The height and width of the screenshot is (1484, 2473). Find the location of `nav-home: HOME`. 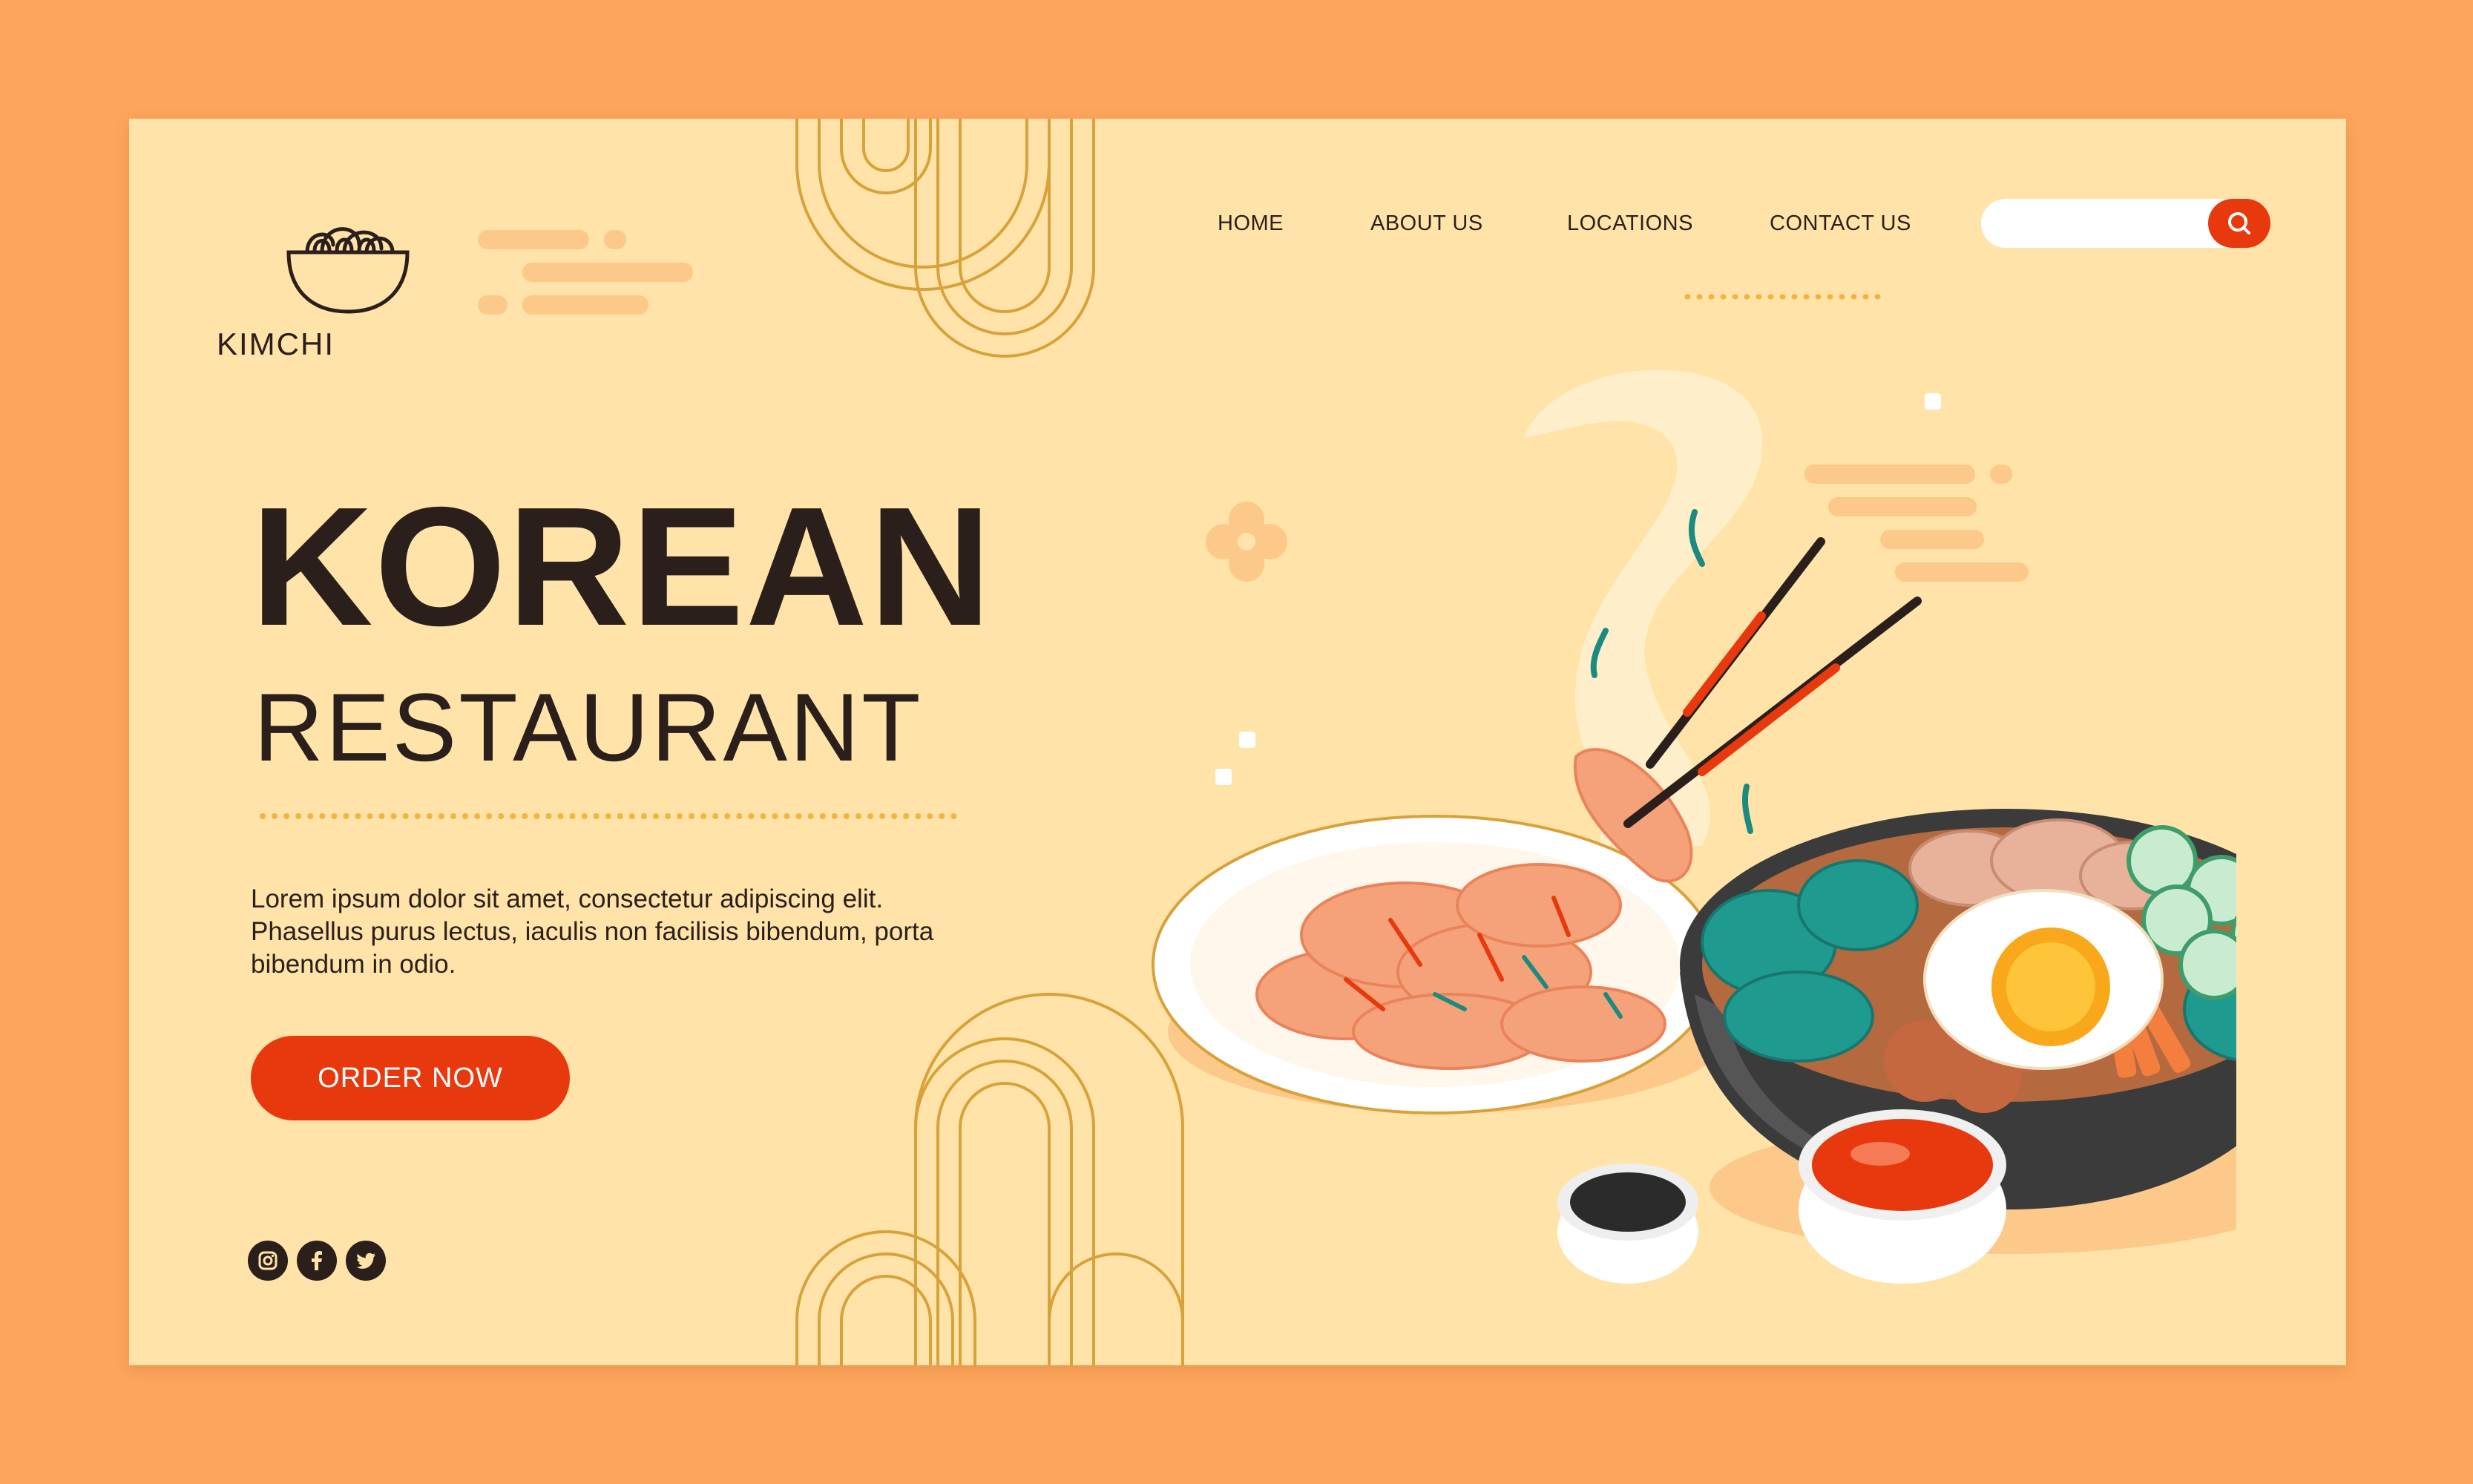

nav-home: HOME is located at coordinates (1251, 223).